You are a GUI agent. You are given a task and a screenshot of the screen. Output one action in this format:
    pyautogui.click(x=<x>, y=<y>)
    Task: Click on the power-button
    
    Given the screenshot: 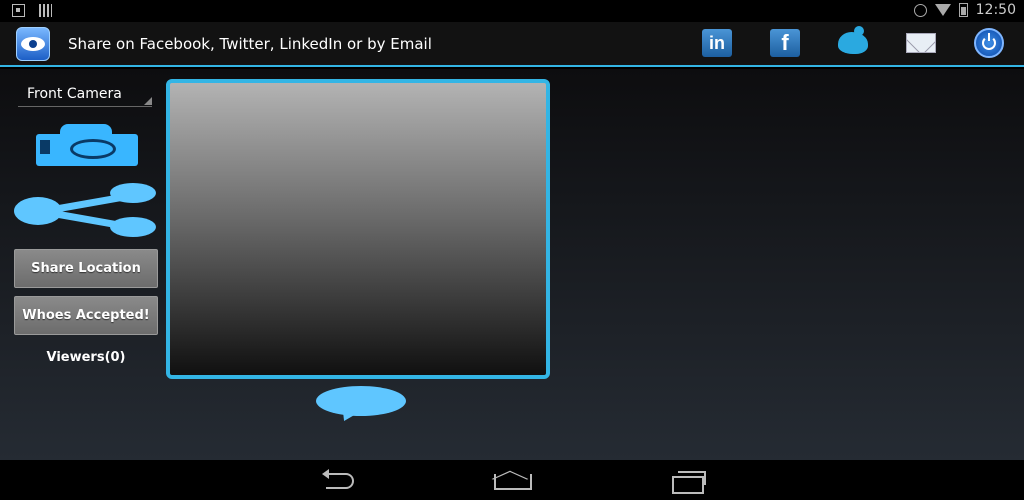 What is the action you would take?
    pyautogui.click(x=989, y=43)
    